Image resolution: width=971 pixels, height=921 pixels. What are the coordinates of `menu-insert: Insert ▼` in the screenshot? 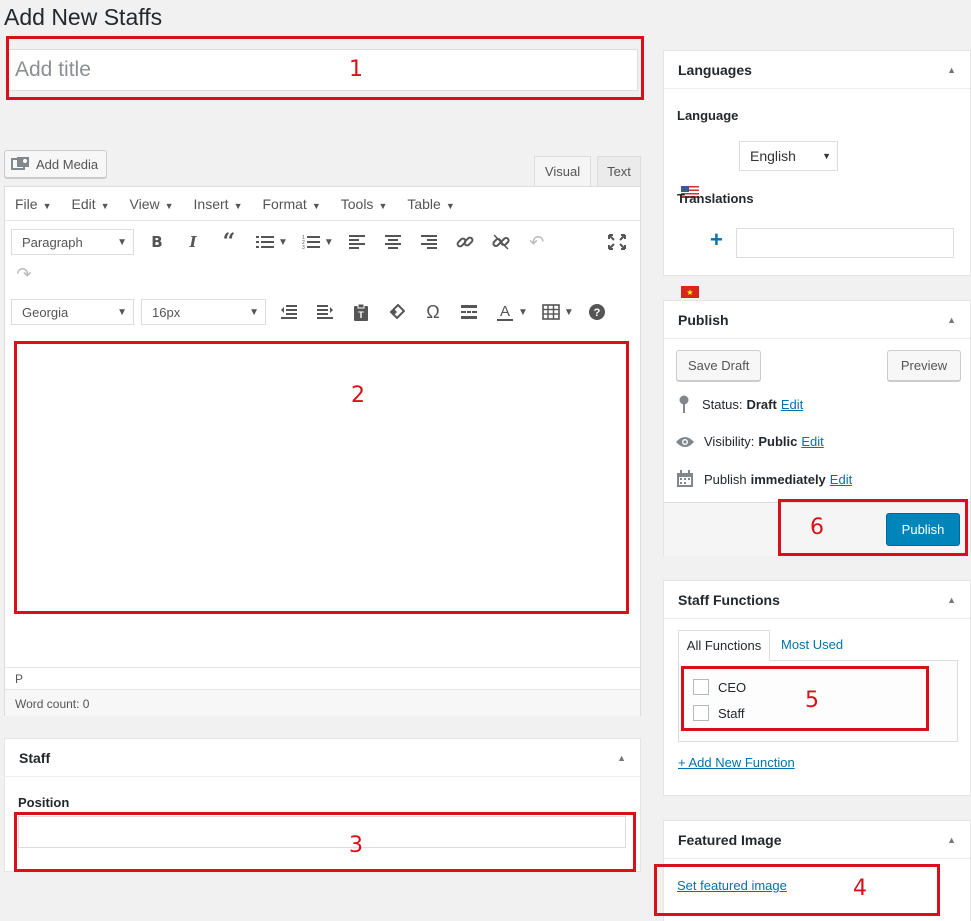 It's located at (218, 204).